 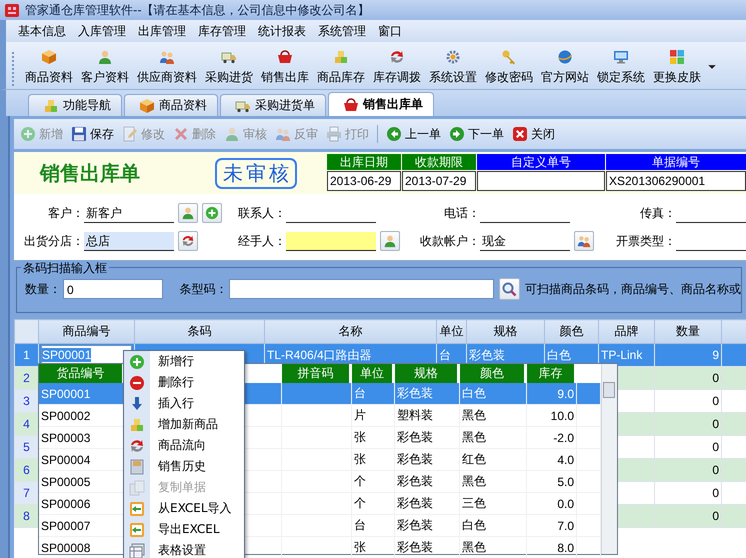 I want to click on toolbar-button: 客户资料, so click(x=105, y=67).